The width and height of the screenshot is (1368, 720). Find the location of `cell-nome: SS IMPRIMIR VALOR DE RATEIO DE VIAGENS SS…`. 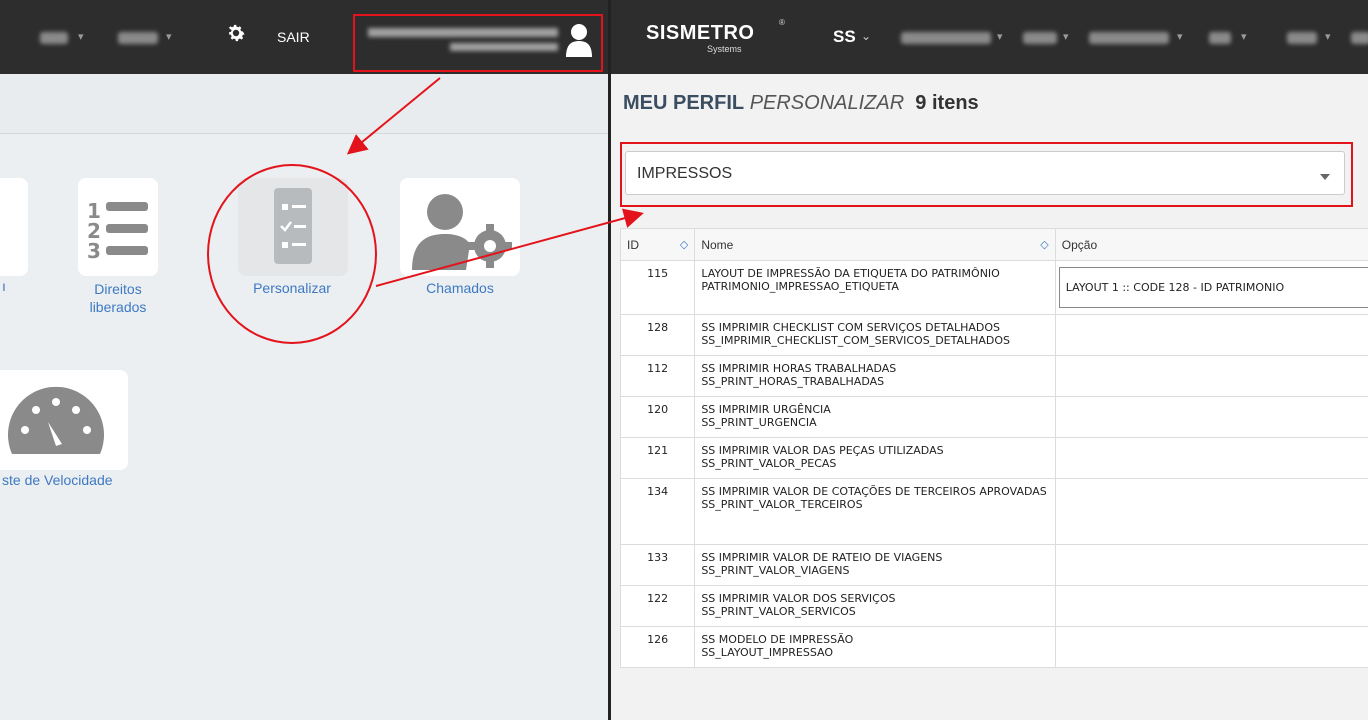

cell-nome: SS IMPRIMIR VALOR DE RATEIO DE VIAGENS SS… is located at coordinates (875, 565).